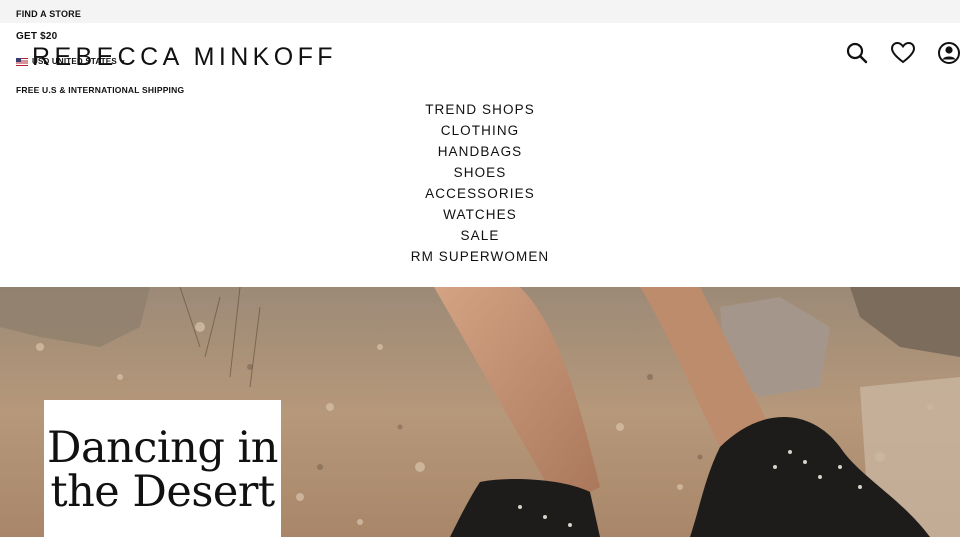 Image resolution: width=960 pixels, height=537 pixels. I want to click on caret-down-icon: ▾, so click(122, 62).